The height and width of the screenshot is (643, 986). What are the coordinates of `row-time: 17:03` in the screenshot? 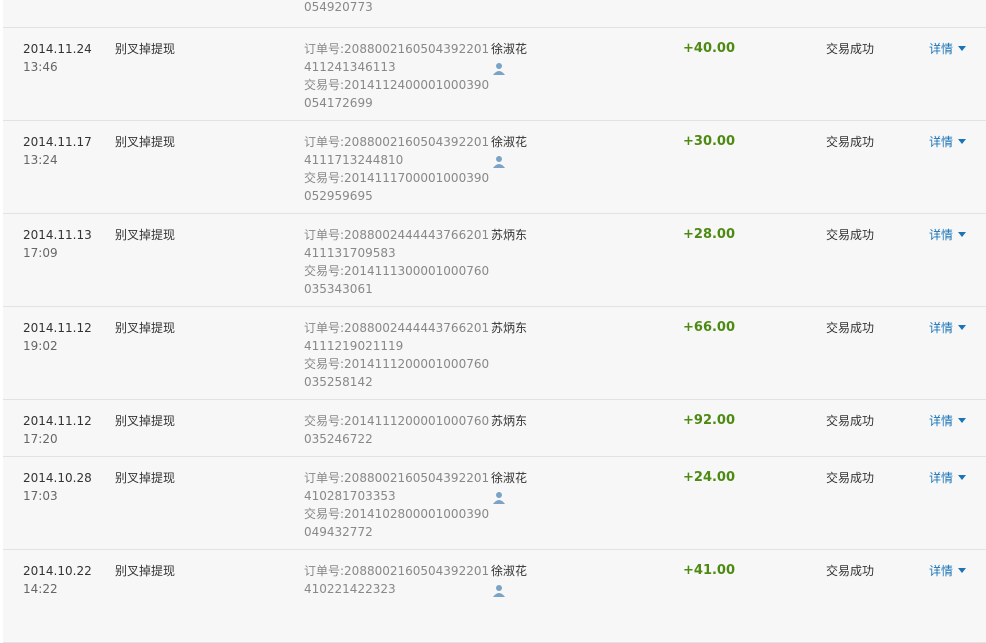 It's located at (40, 496).